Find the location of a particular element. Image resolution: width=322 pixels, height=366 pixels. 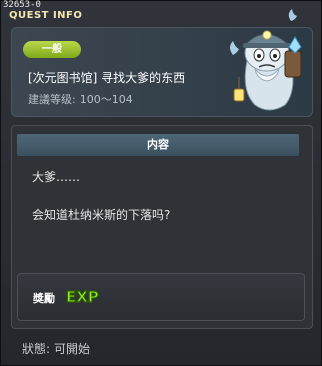

recommended-level: 建議等级: 100～104 is located at coordinates (82, 99).